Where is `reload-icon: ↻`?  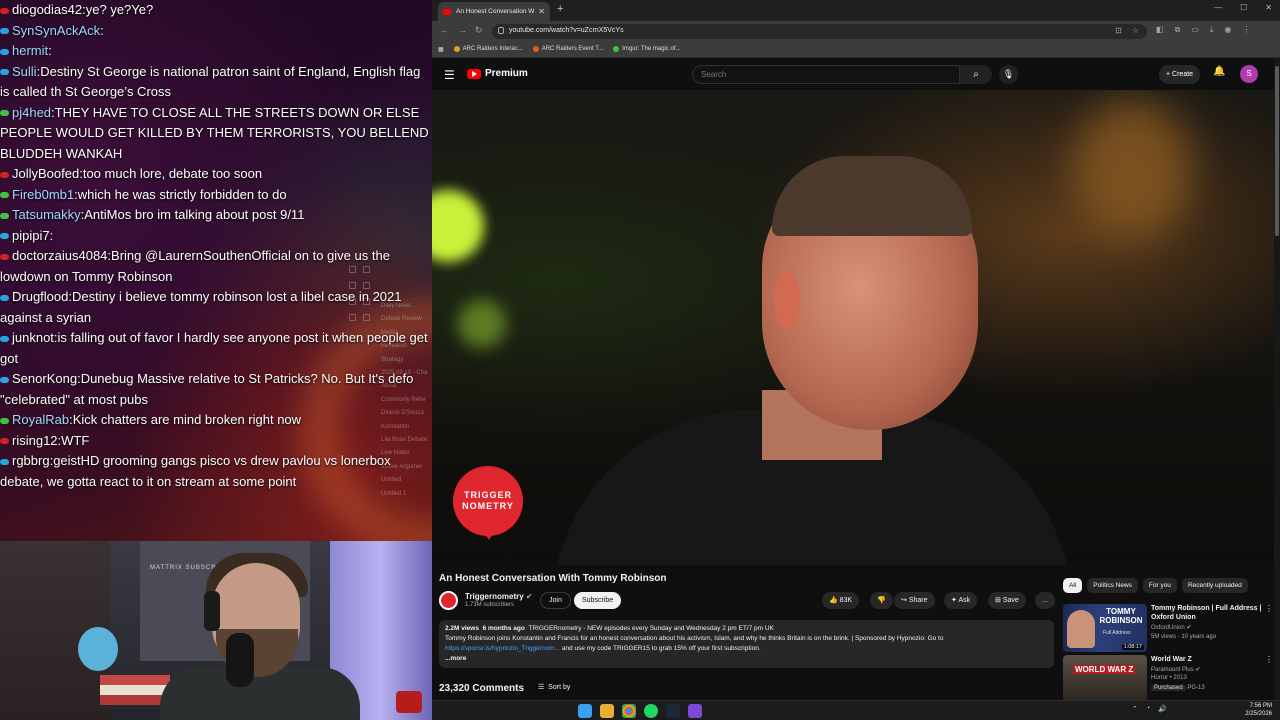
reload-icon: ↻ is located at coordinates (479, 30).